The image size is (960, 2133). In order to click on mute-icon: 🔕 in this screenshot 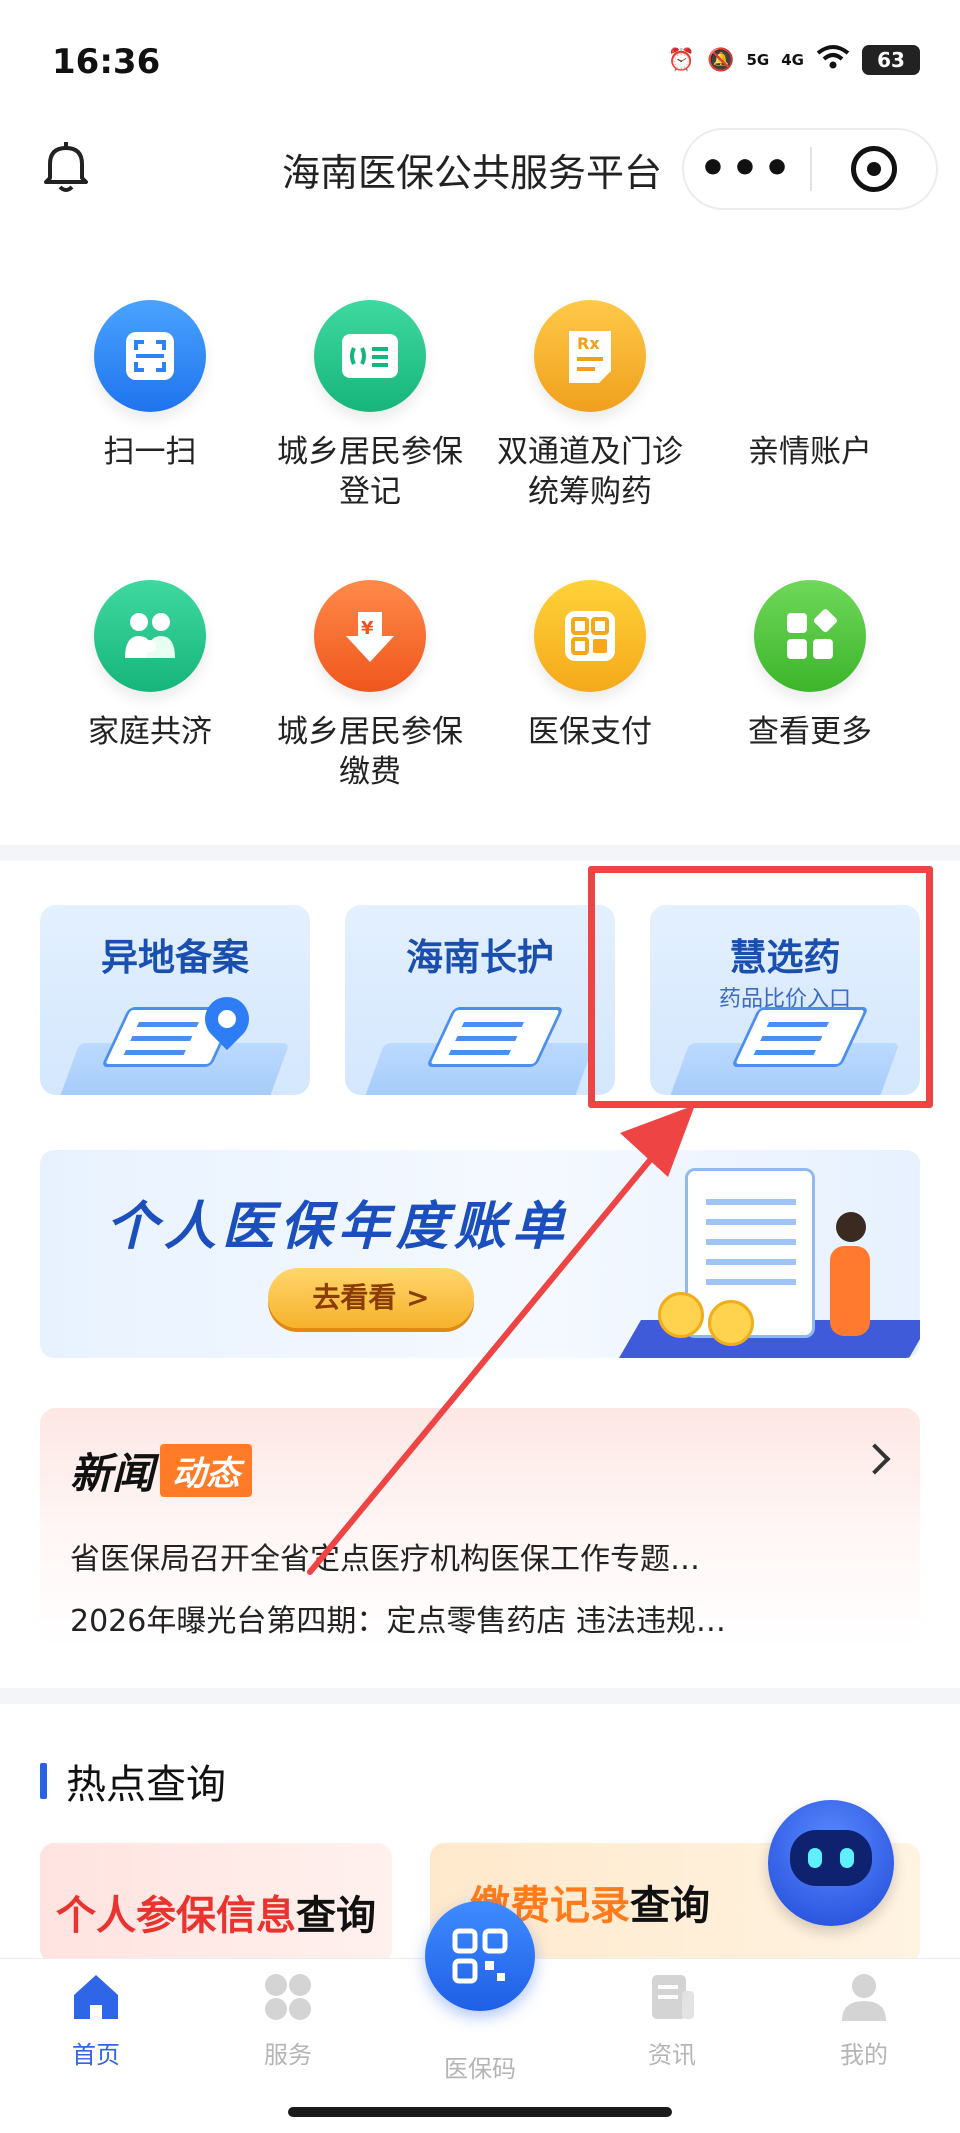, I will do `click(721, 60)`.